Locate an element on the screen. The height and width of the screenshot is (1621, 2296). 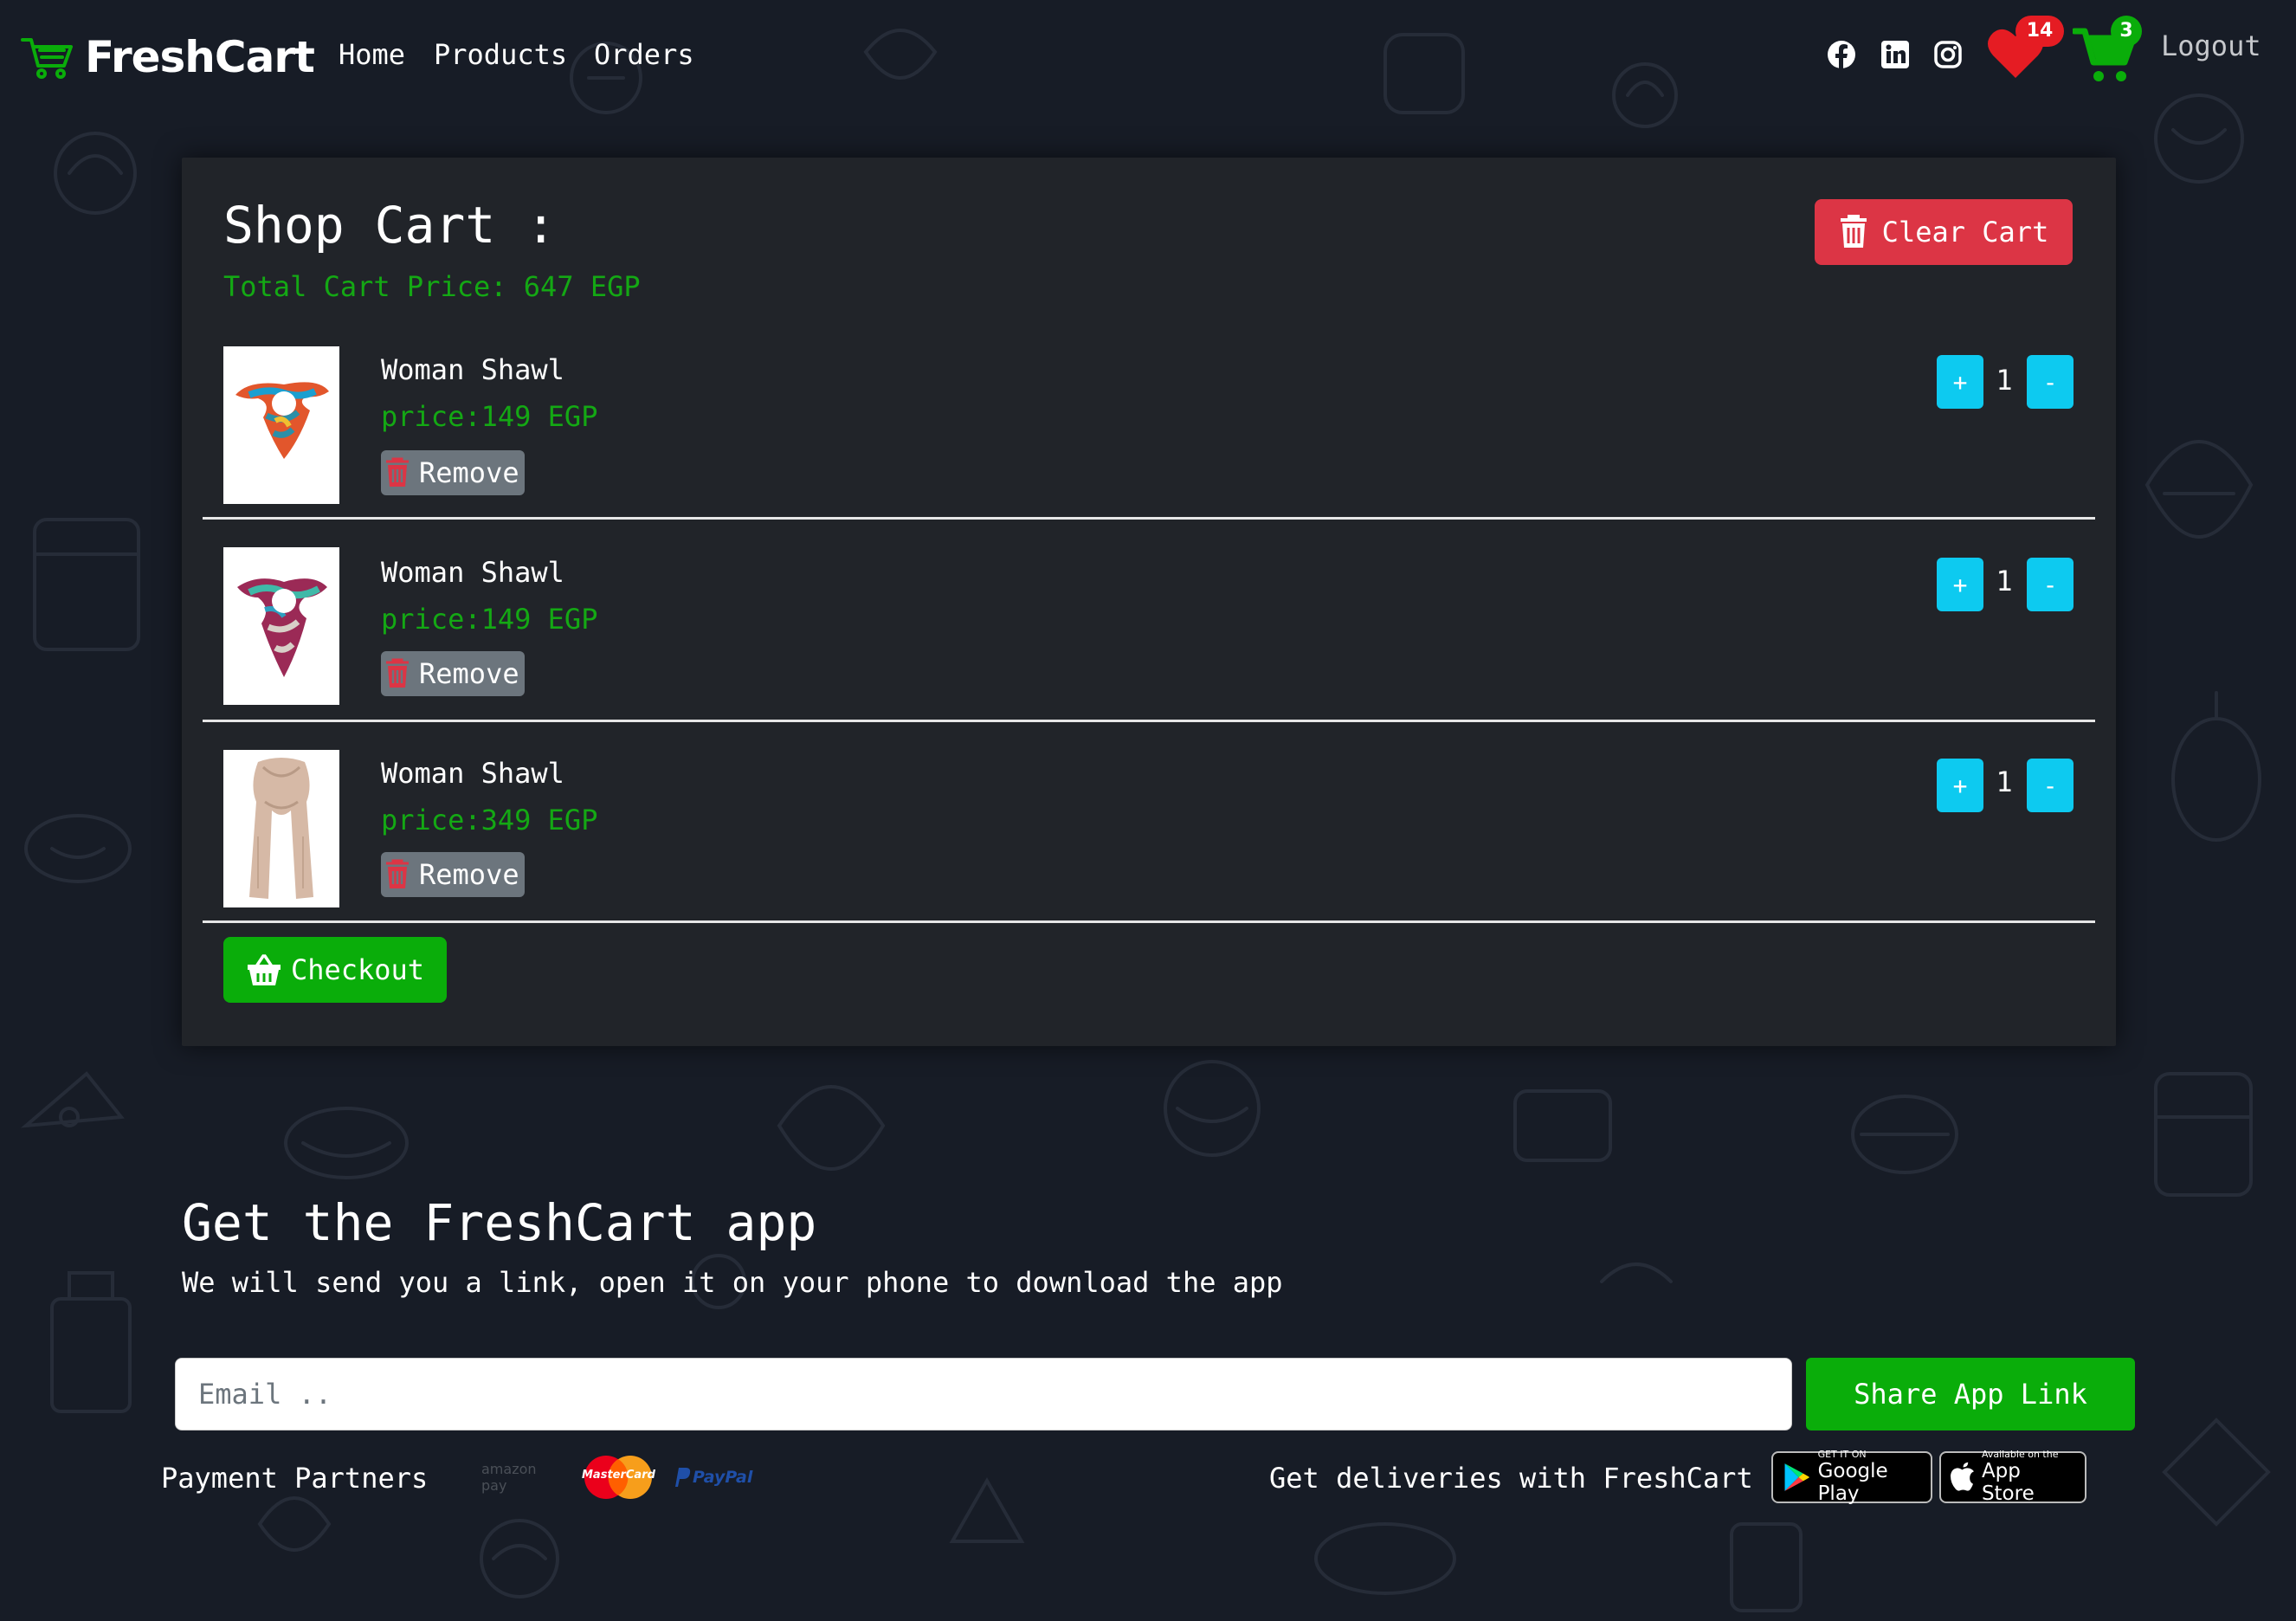
cart-logo-icon is located at coordinates (47, 58).